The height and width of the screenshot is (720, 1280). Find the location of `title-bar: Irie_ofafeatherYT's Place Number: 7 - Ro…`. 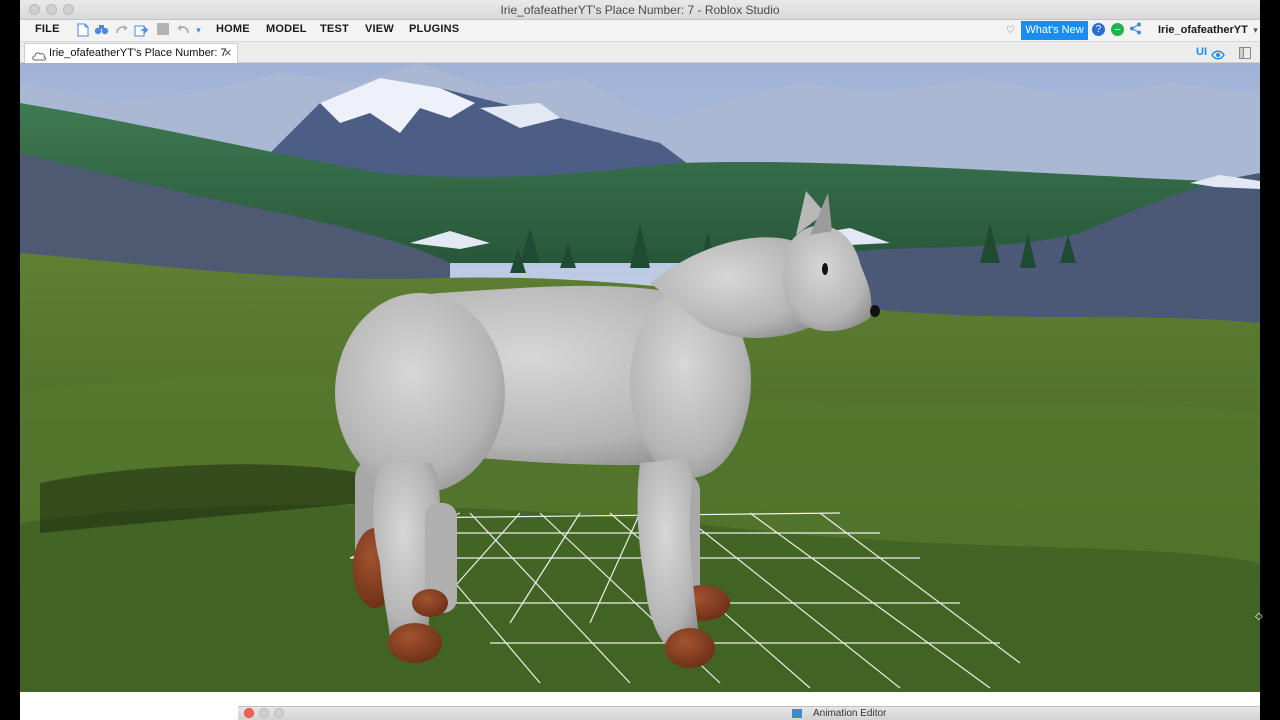

title-bar: Irie_ofafeatherYT's Place Number: 7 - Ro… is located at coordinates (640, 10).